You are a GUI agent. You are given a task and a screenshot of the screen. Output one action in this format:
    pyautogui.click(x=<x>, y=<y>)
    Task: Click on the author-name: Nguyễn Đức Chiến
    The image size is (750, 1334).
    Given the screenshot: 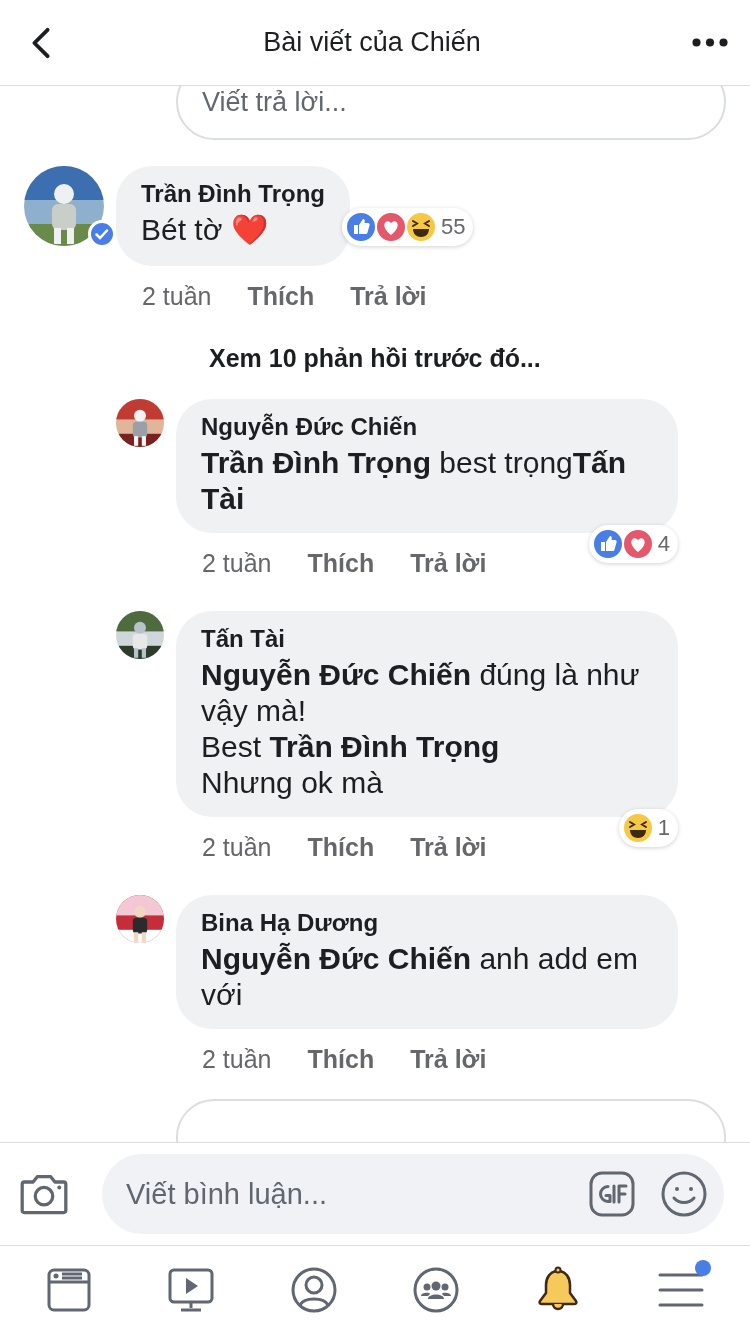 What is the action you would take?
    pyautogui.click(x=427, y=427)
    